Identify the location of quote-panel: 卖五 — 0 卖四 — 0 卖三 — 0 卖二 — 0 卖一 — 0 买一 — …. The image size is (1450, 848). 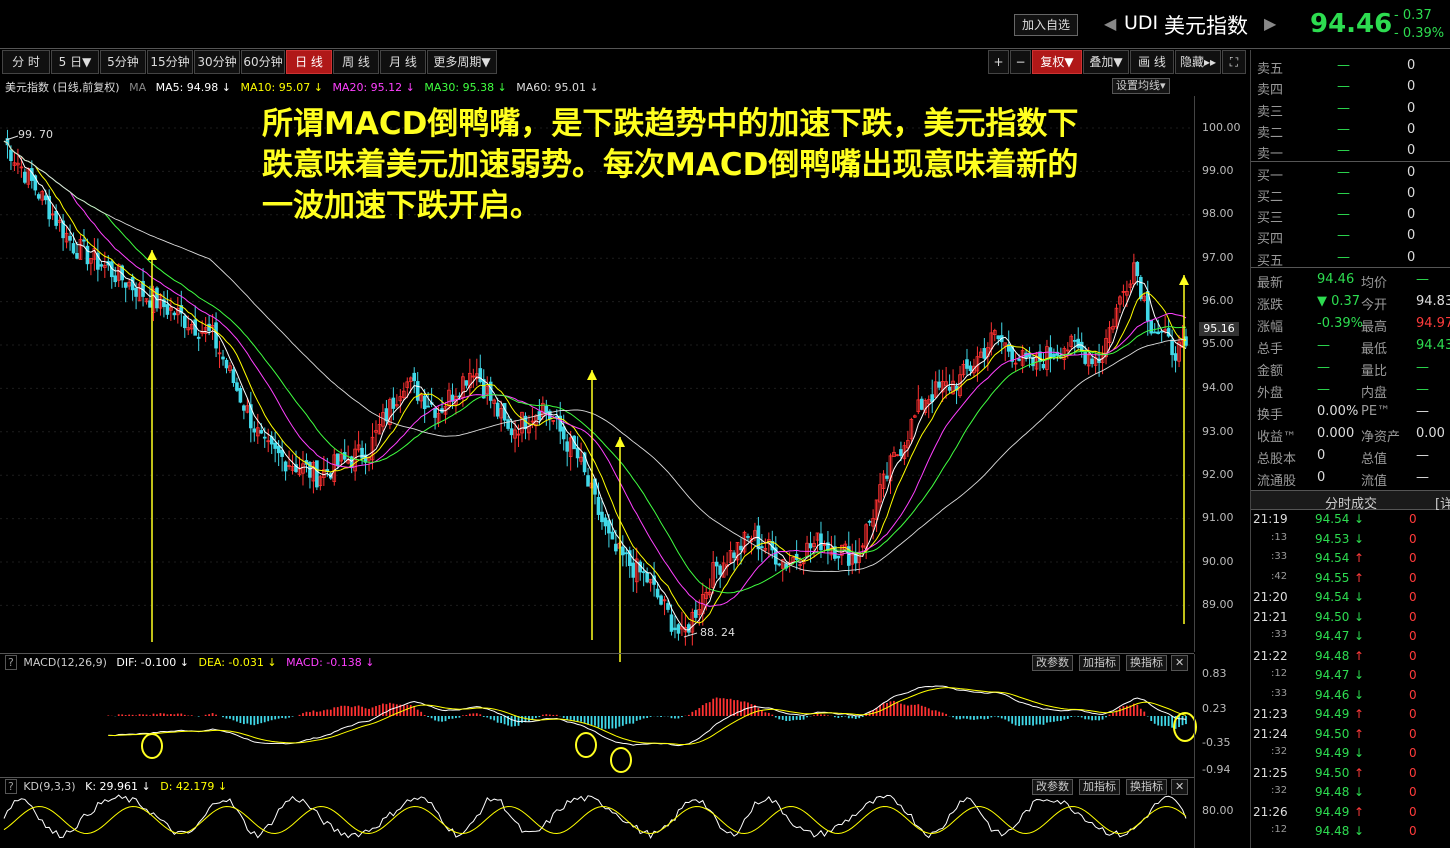
(1350, 449).